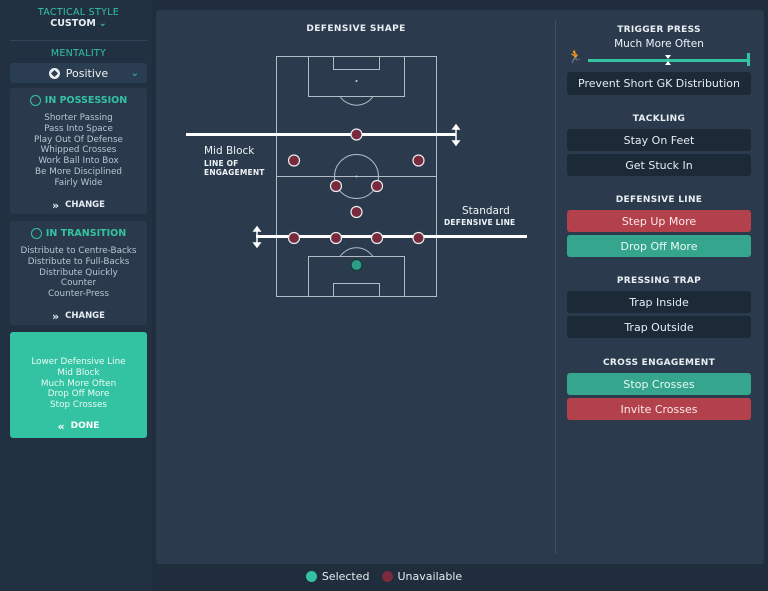 This screenshot has height=591, width=768. I want to click on slider-handle, so click(668, 60).